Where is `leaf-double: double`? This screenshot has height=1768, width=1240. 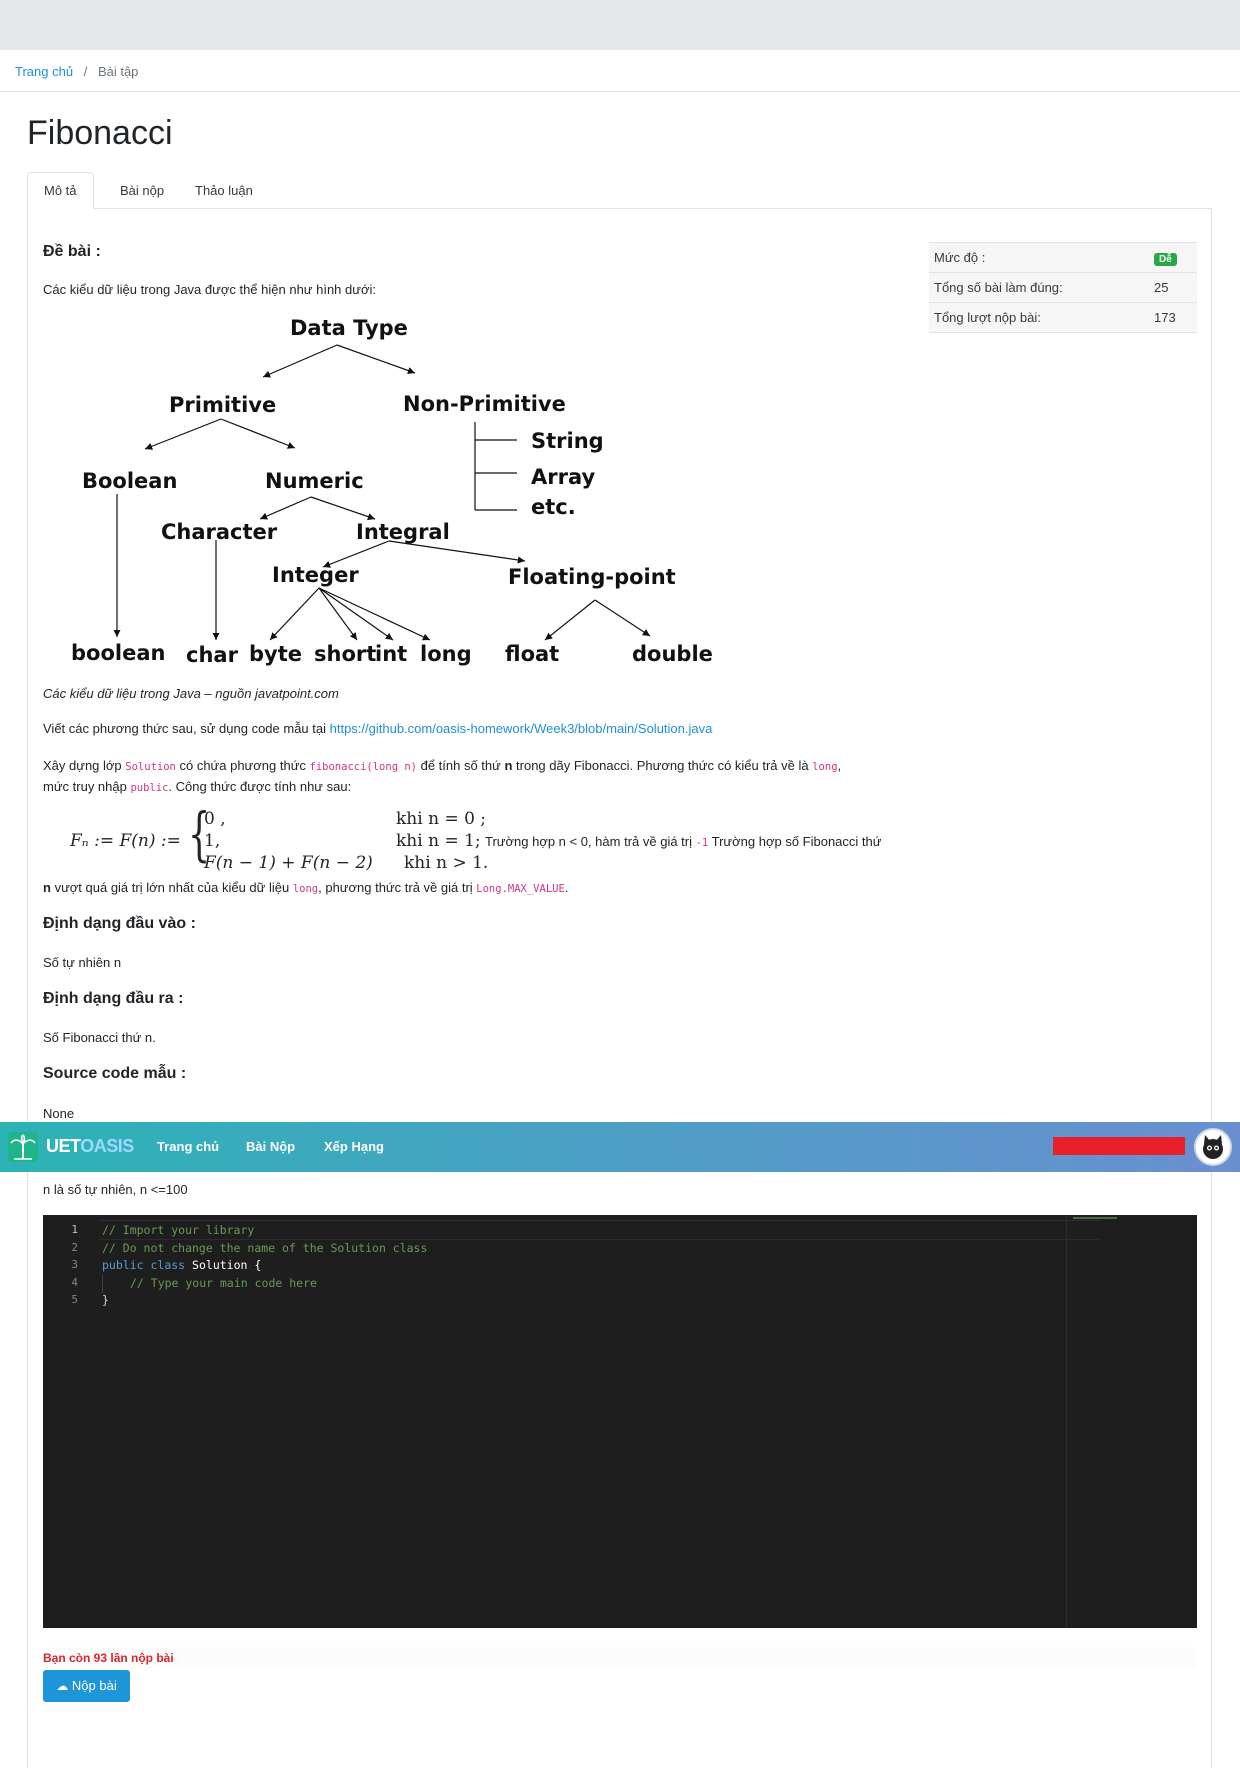
leaf-double: double is located at coordinates (672, 654).